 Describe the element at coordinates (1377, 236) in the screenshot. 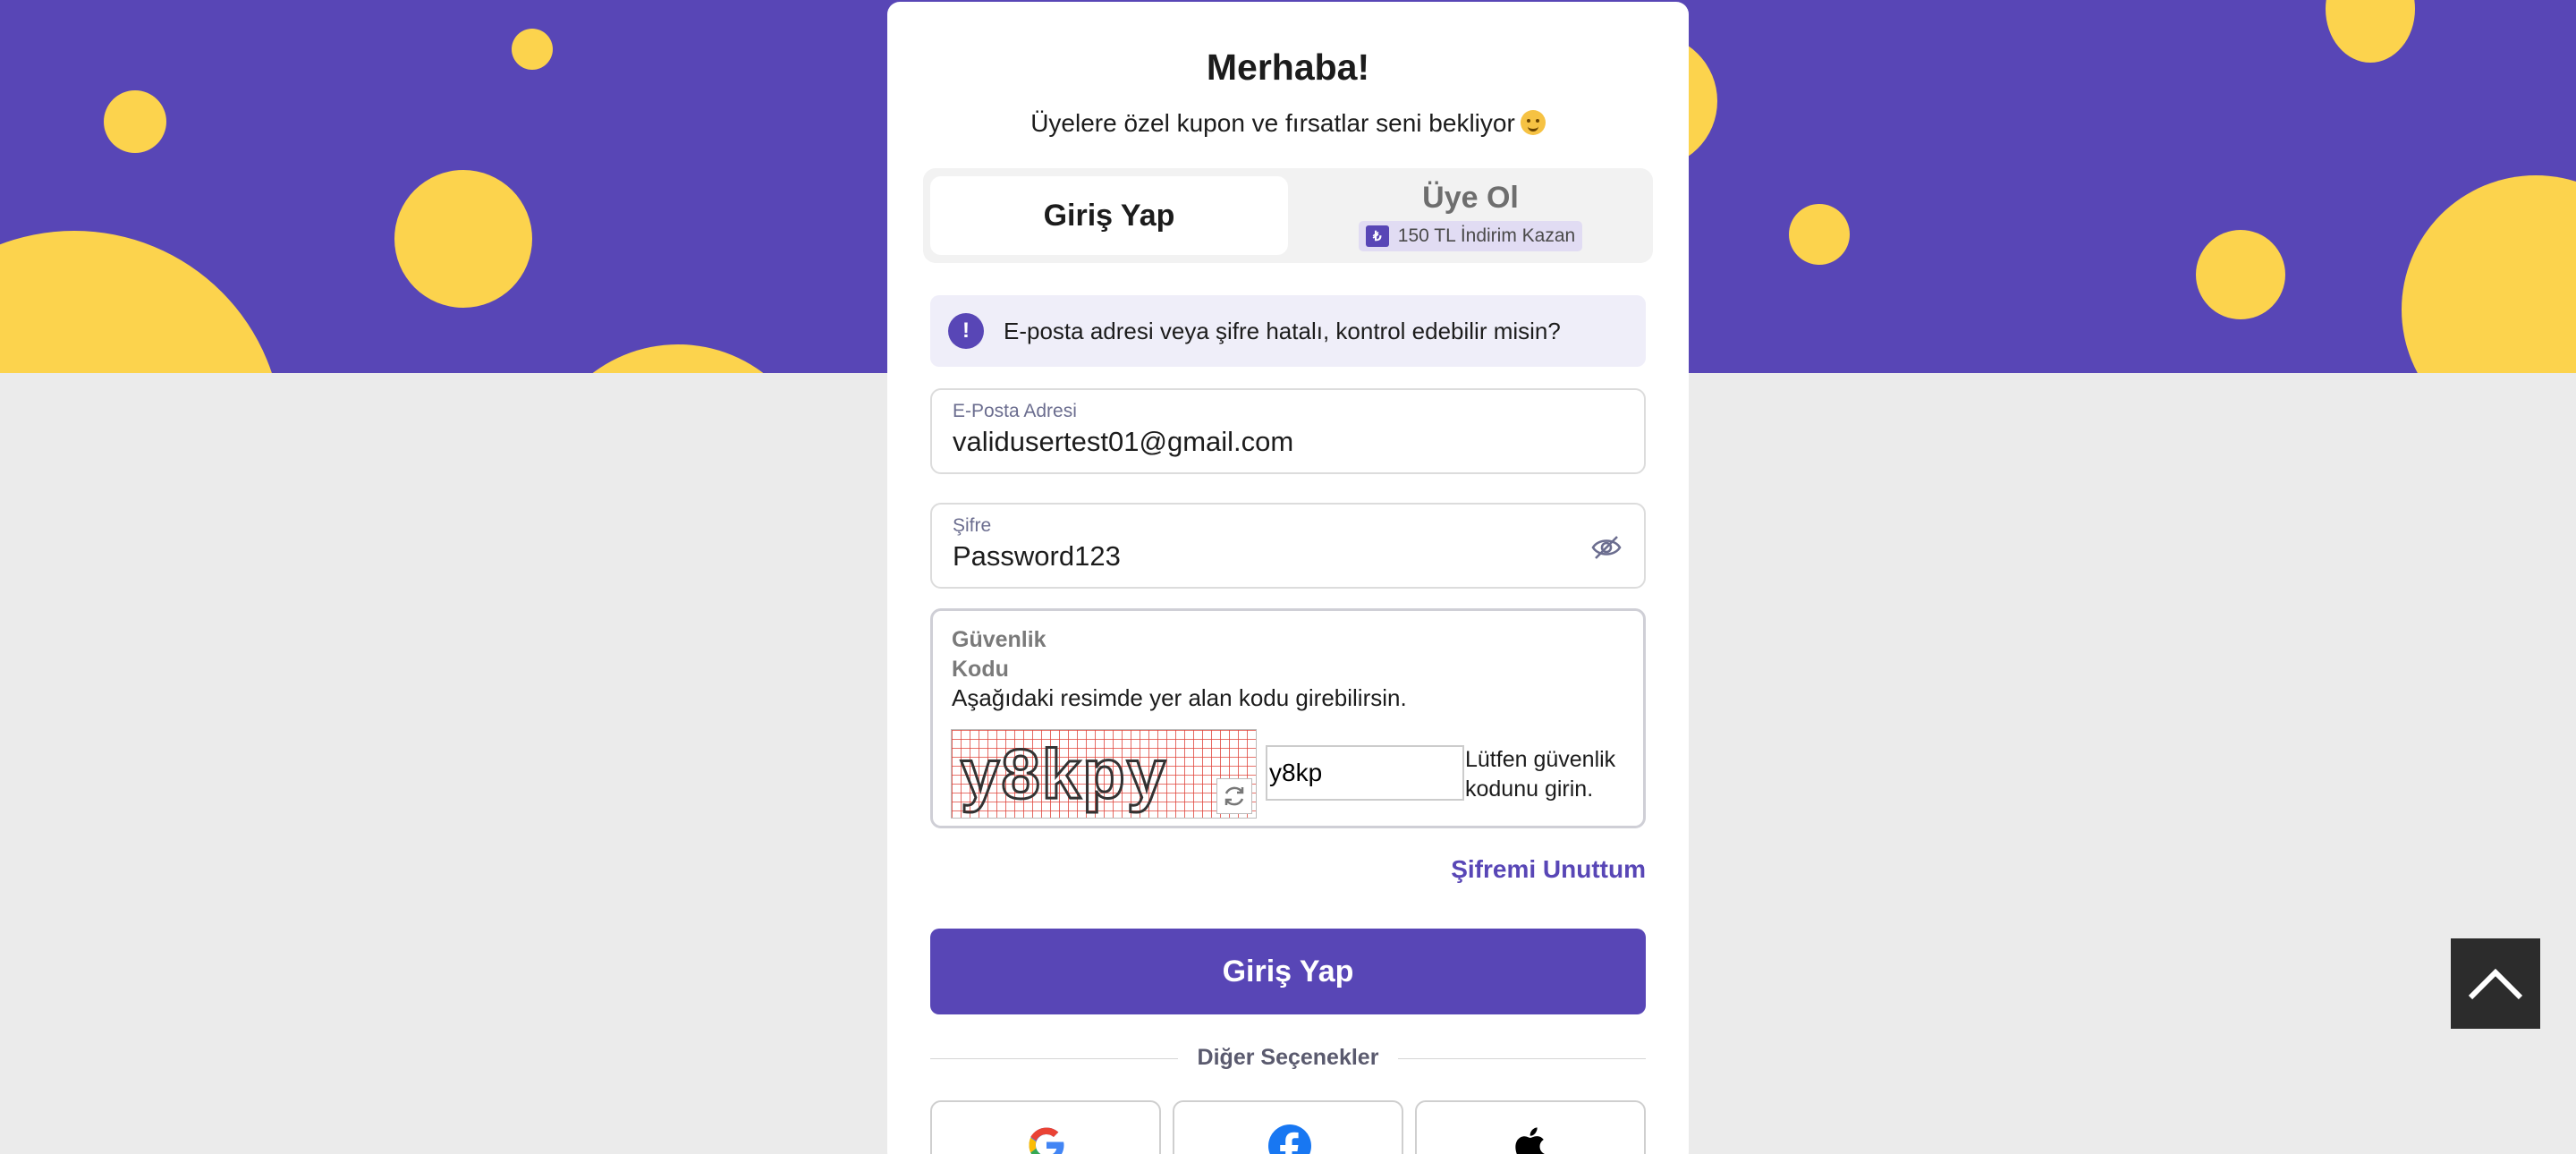

I see `lira-icon: ₺` at that location.